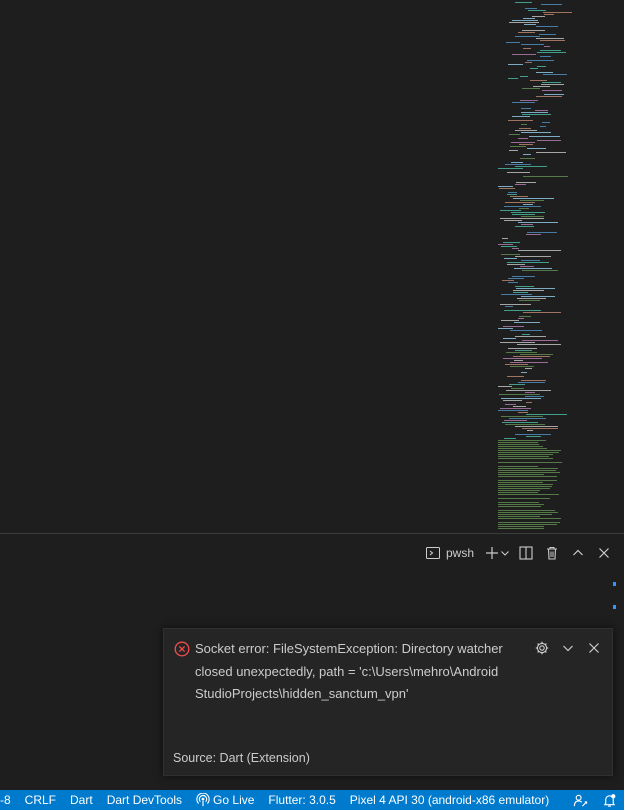  I want to click on collapse-notification-button, so click(568, 648).